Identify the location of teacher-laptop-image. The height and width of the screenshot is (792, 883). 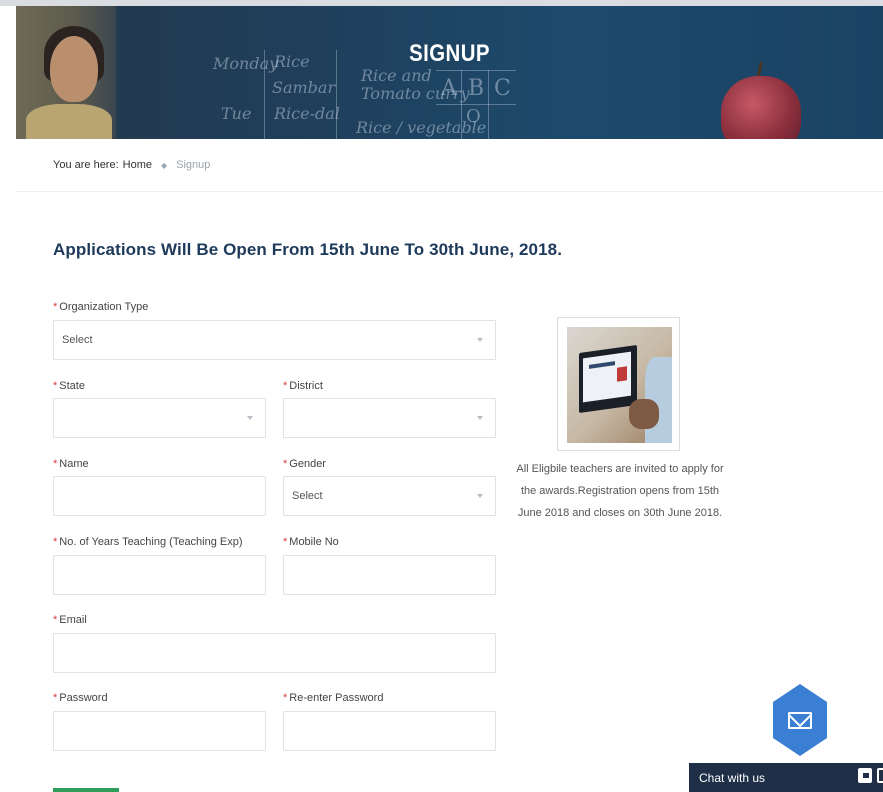
(619, 385).